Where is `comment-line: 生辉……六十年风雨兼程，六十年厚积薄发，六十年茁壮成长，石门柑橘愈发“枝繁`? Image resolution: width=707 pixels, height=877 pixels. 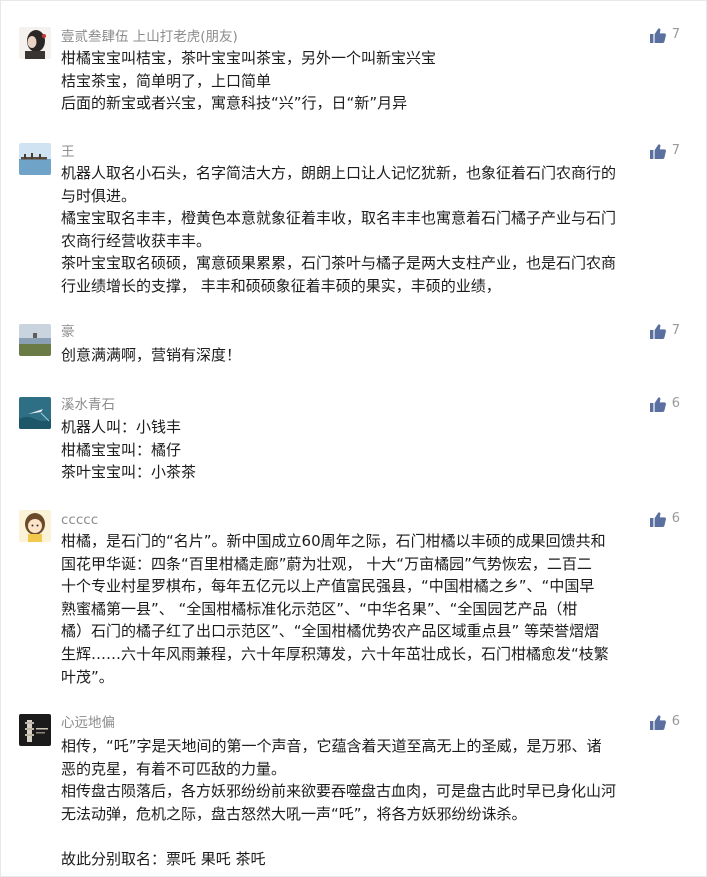 comment-line: 生辉……六十年风雨兼程，六十年厚积薄发，六十年茁壮成长，石门柑橘愈发“枝繁 is located at coordinates (335, 653).